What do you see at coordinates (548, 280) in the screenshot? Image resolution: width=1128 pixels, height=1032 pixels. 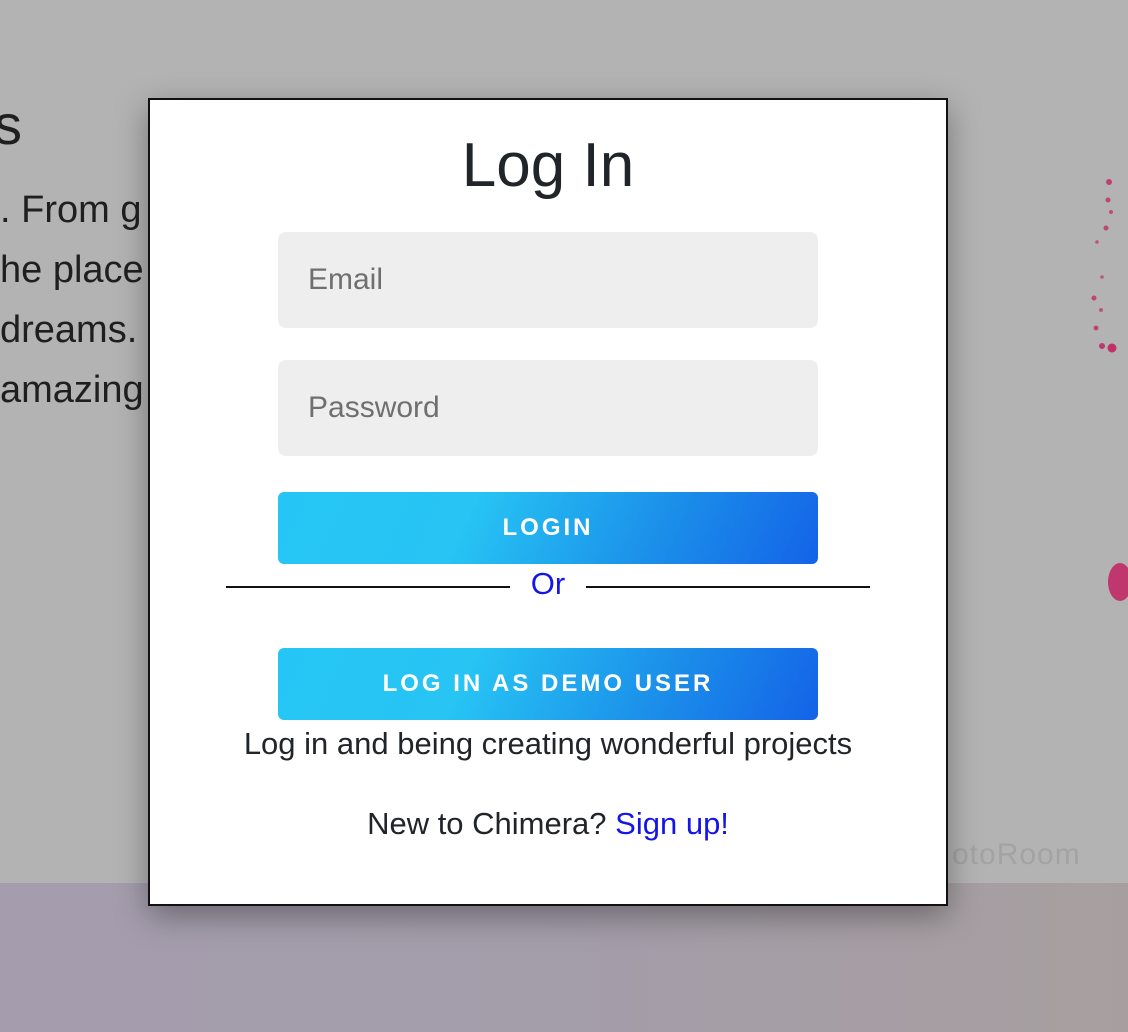 I see `email-input` at bounding box center [548, 280].